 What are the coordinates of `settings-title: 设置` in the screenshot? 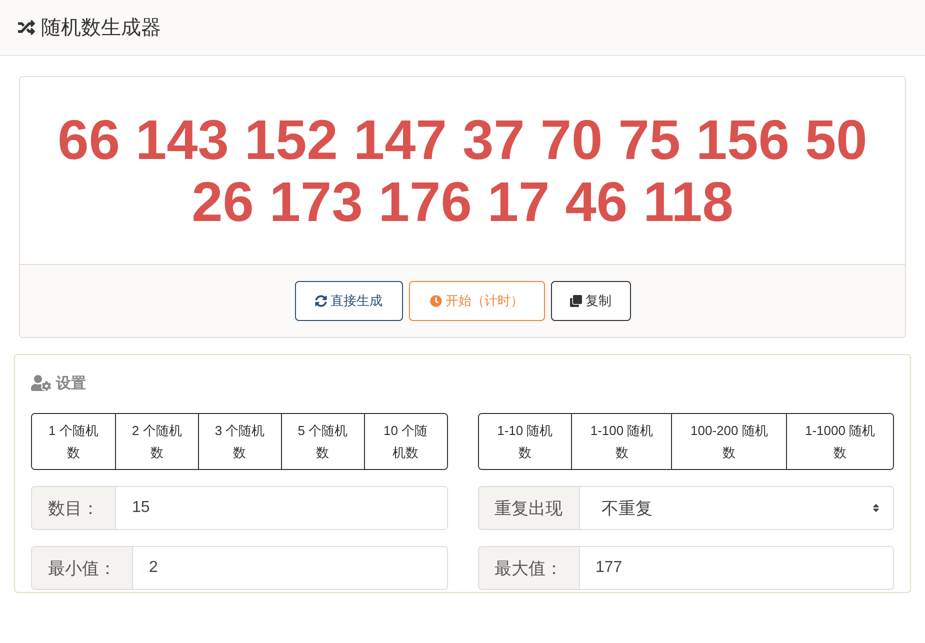 It's located at (71, 383).